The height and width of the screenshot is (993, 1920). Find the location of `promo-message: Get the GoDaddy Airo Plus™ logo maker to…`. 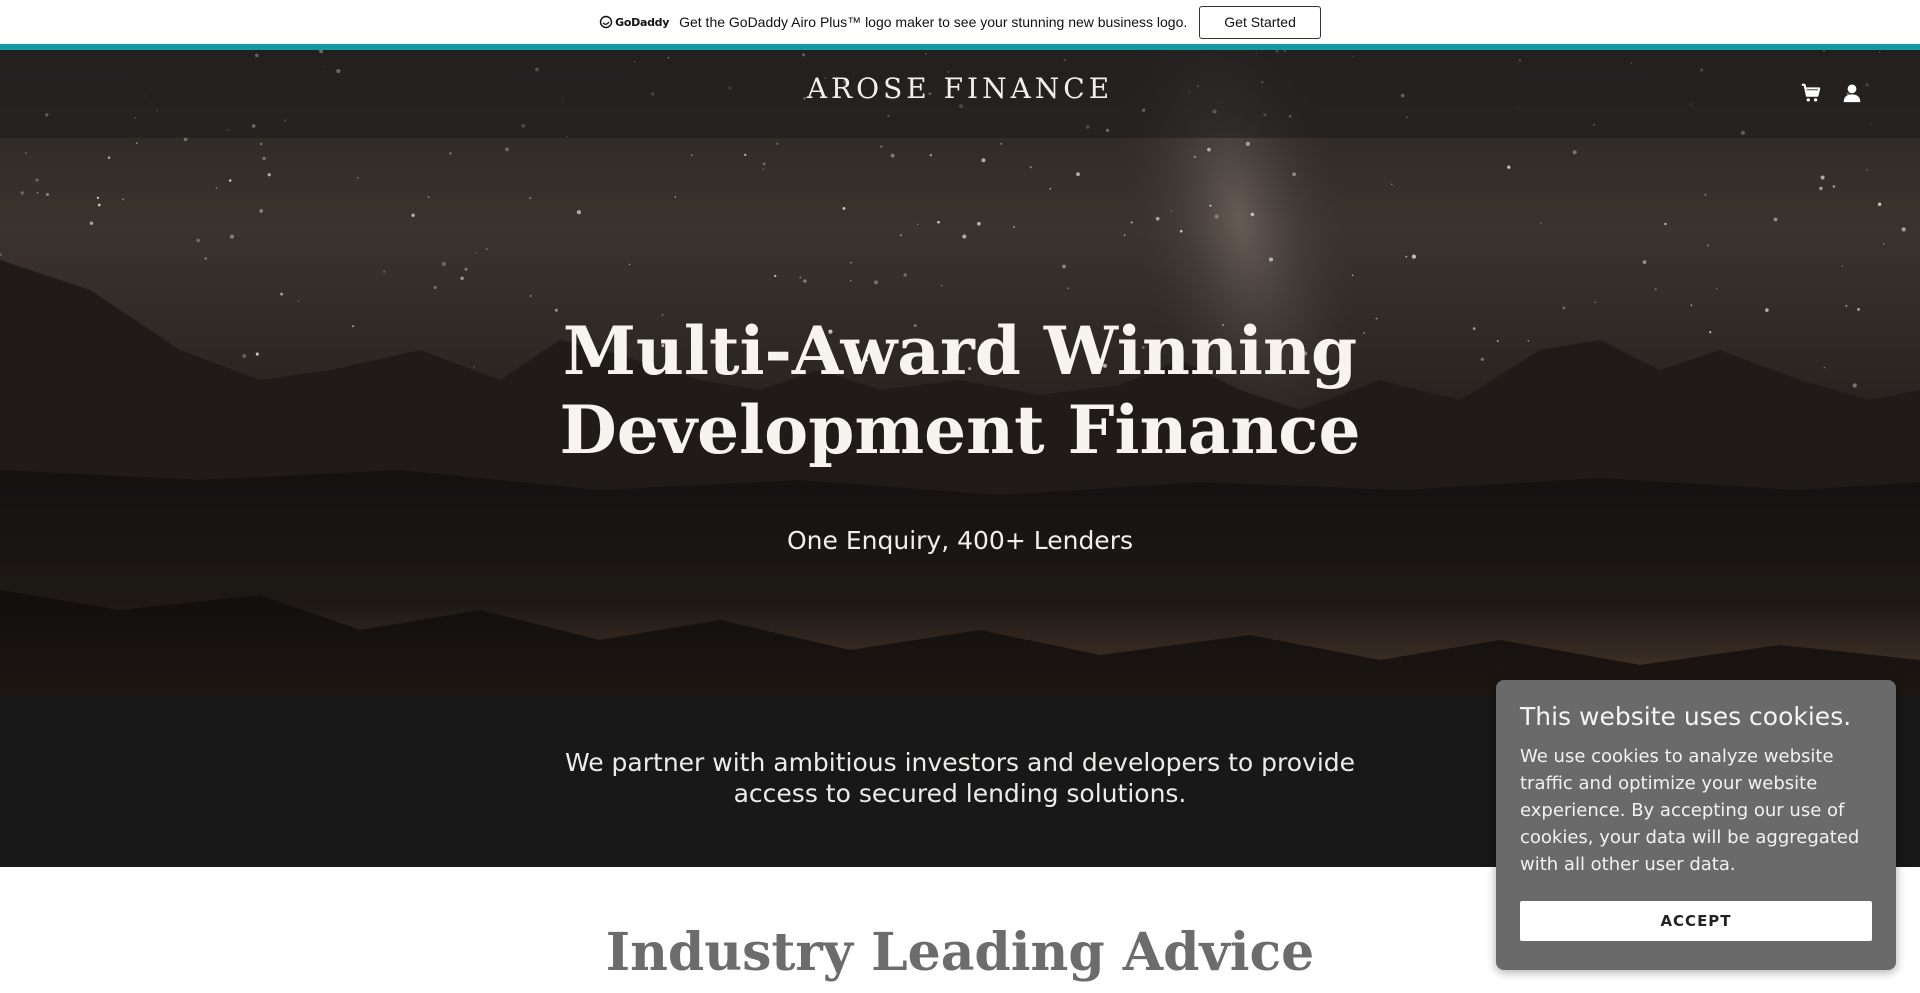

promo-message: Get the GoDaddy Airo Plus™ logo maker to… is located at coordinates (933, 22).